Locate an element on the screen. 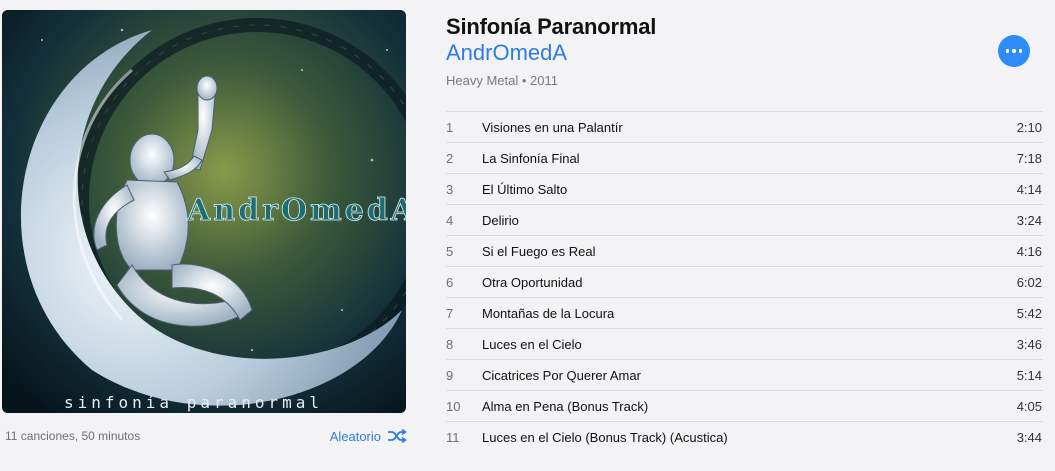 This screenshot has width=1055, height=471. track-row: 4 Delirio 3:24 is located at coordinates (744, 220).